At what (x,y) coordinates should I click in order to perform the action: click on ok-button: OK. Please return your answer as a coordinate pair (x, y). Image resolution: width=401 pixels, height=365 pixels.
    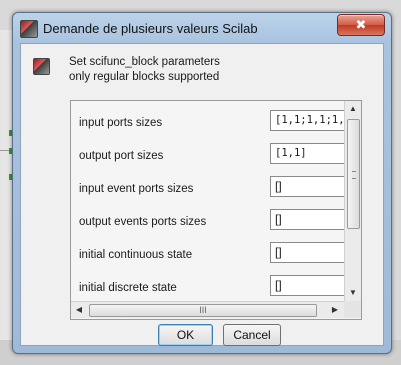
    Looking at the image, I should click on (185, 335).